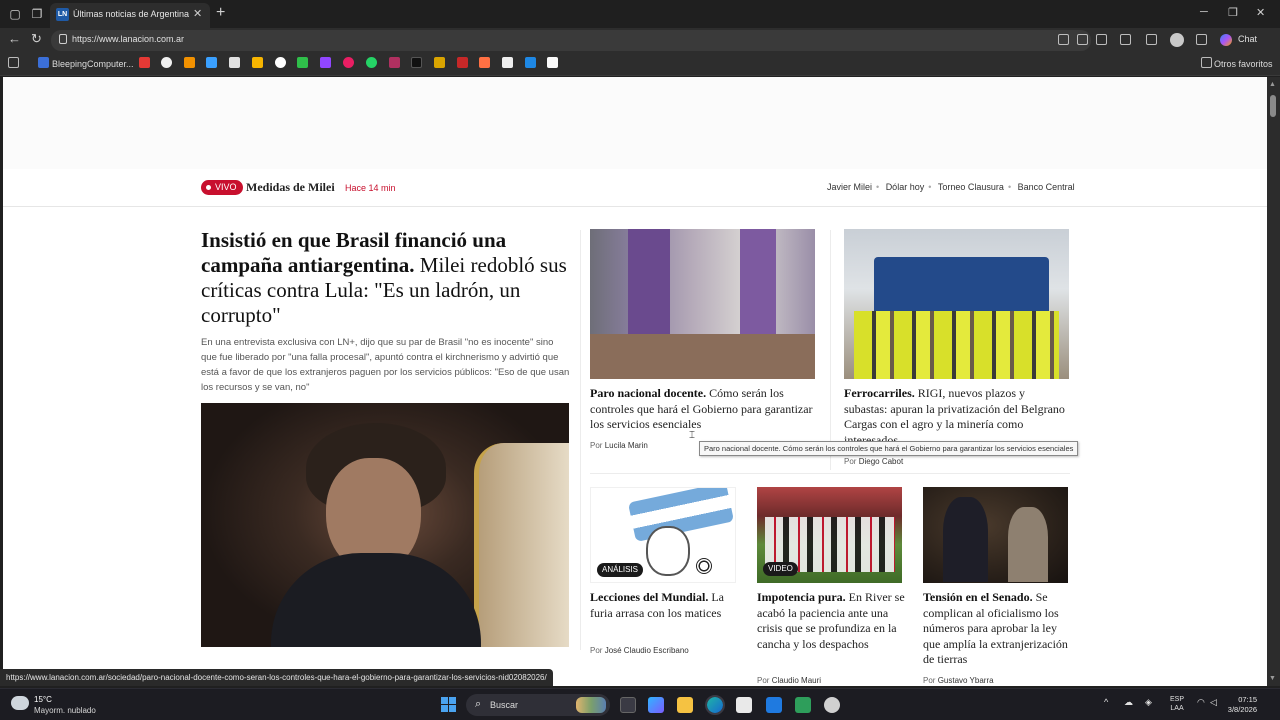  I want to click on profile-menu-icon: ▢, so click(15, 14).